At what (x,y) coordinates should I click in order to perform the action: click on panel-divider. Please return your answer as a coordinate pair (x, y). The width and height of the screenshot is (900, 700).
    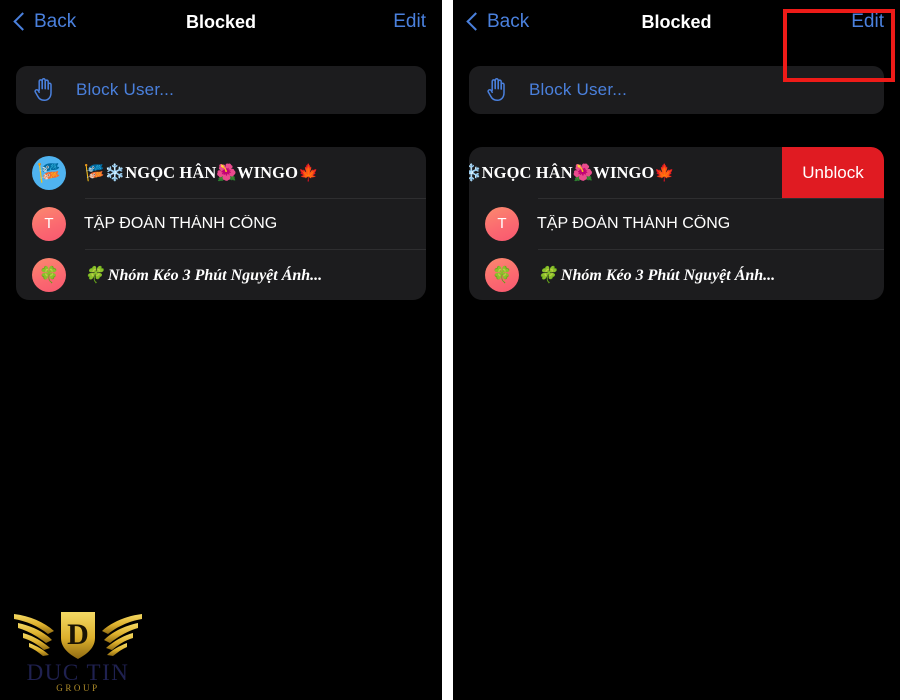
    Looking at the image, I should click on (447, 350).